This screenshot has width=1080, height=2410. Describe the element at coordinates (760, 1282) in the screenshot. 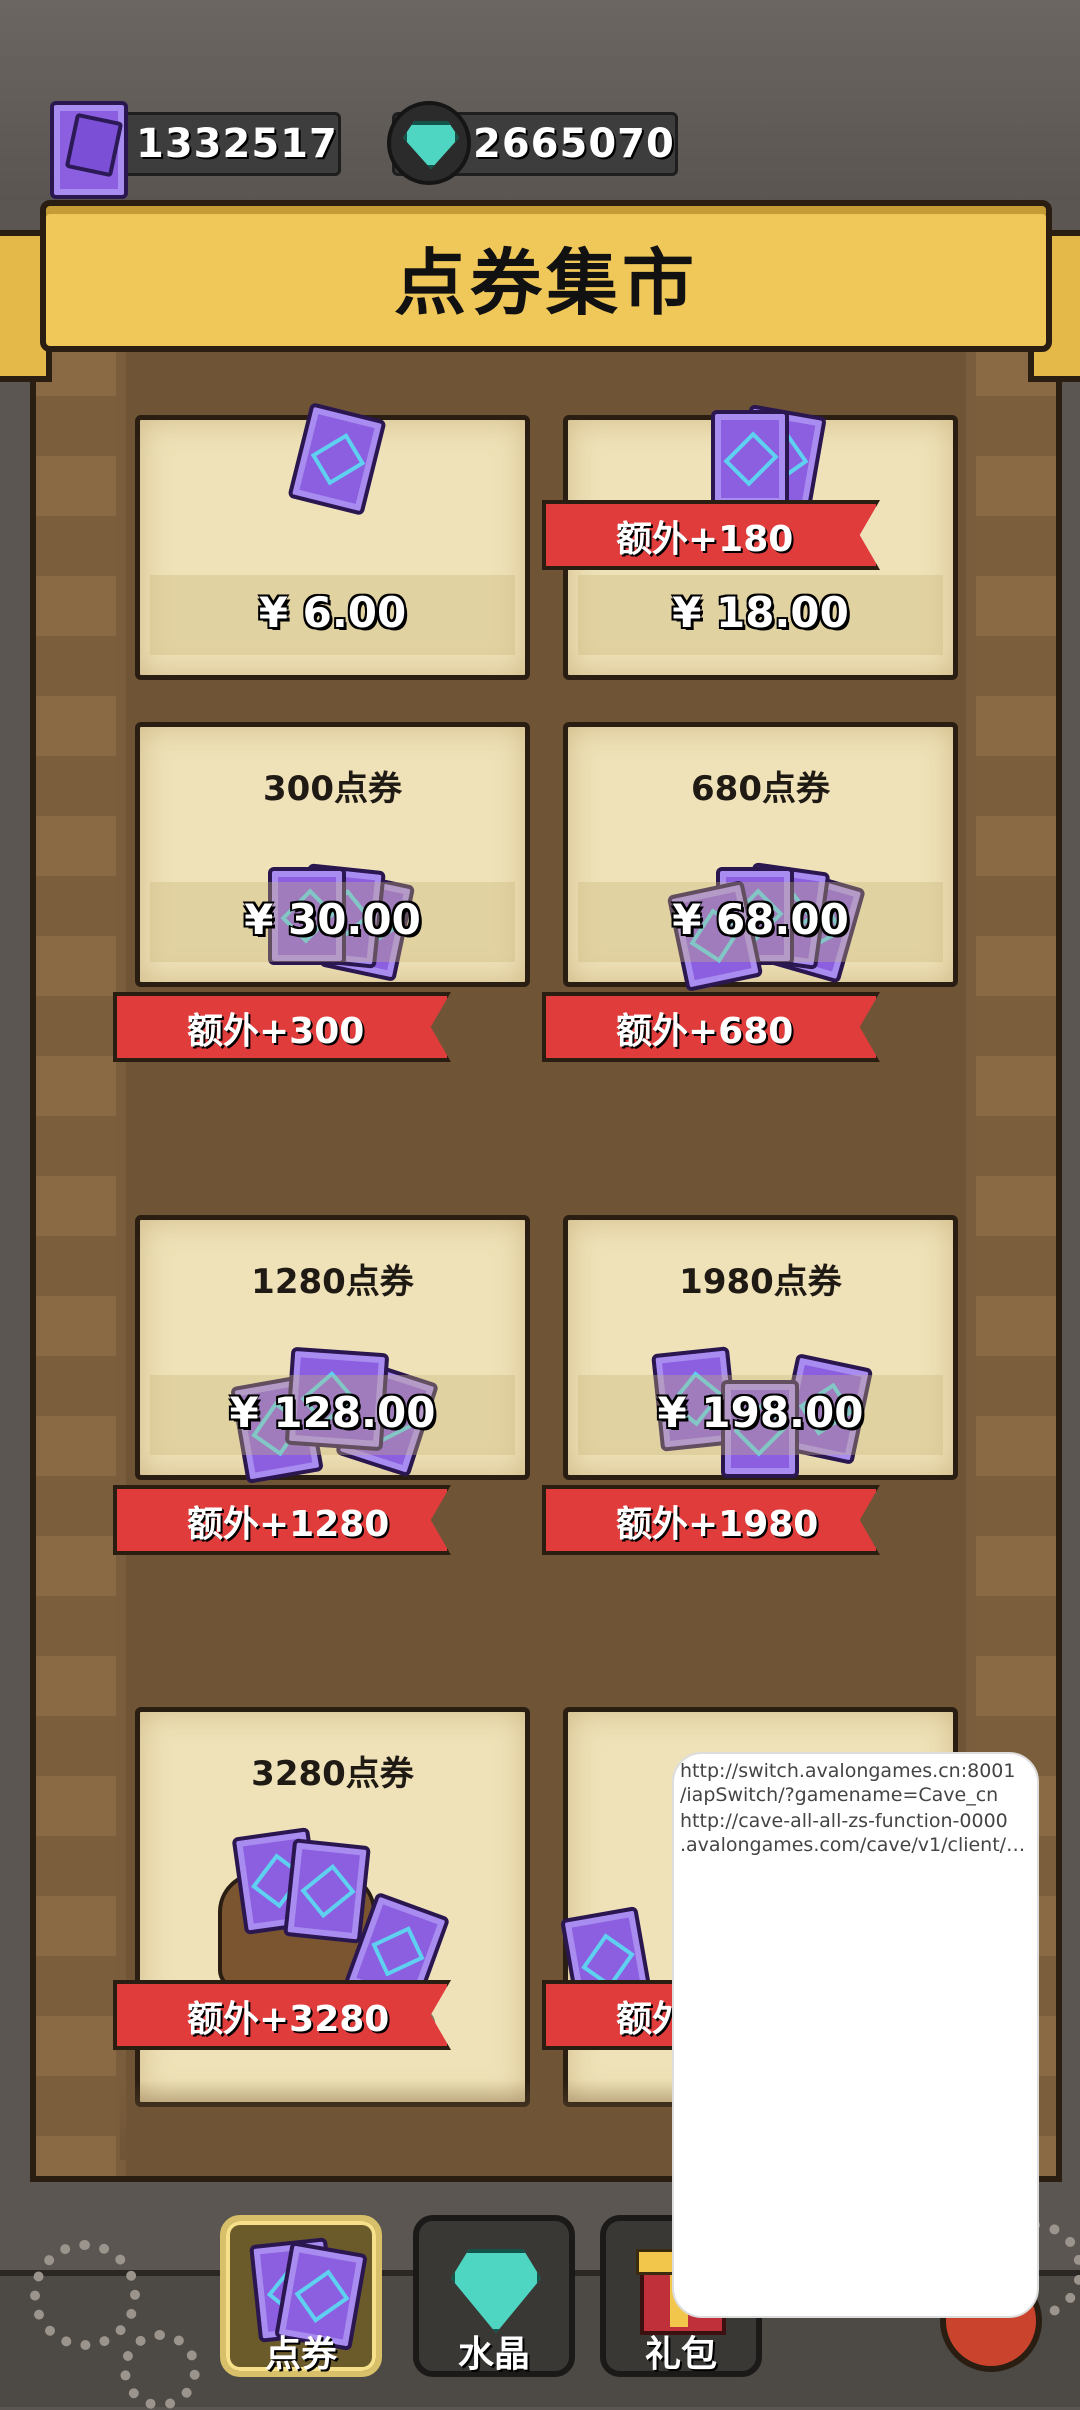

I see `product-name: 1980点券` at that location.